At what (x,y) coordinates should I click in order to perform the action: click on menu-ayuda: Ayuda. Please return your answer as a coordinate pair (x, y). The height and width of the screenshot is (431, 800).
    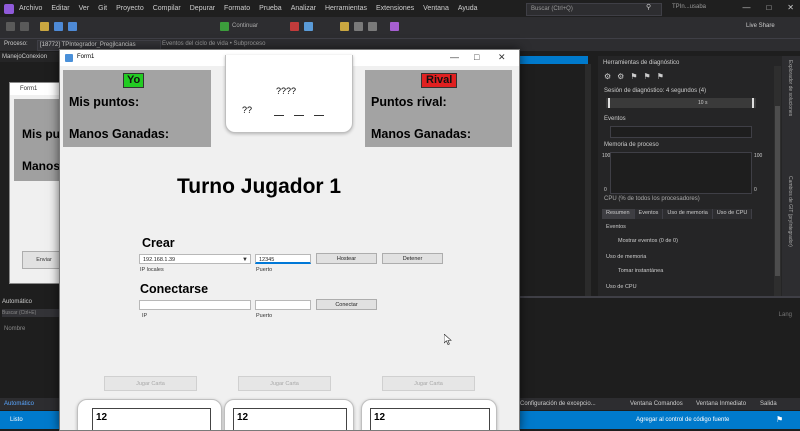
    Looking at the image, I should click on (468, 8).